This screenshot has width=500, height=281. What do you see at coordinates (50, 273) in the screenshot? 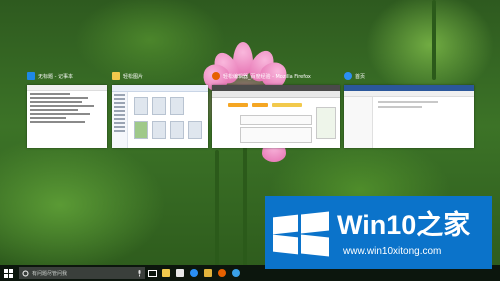
I see `search-placeholder: 有问题尽管问我` at bounding box center [50, 273].